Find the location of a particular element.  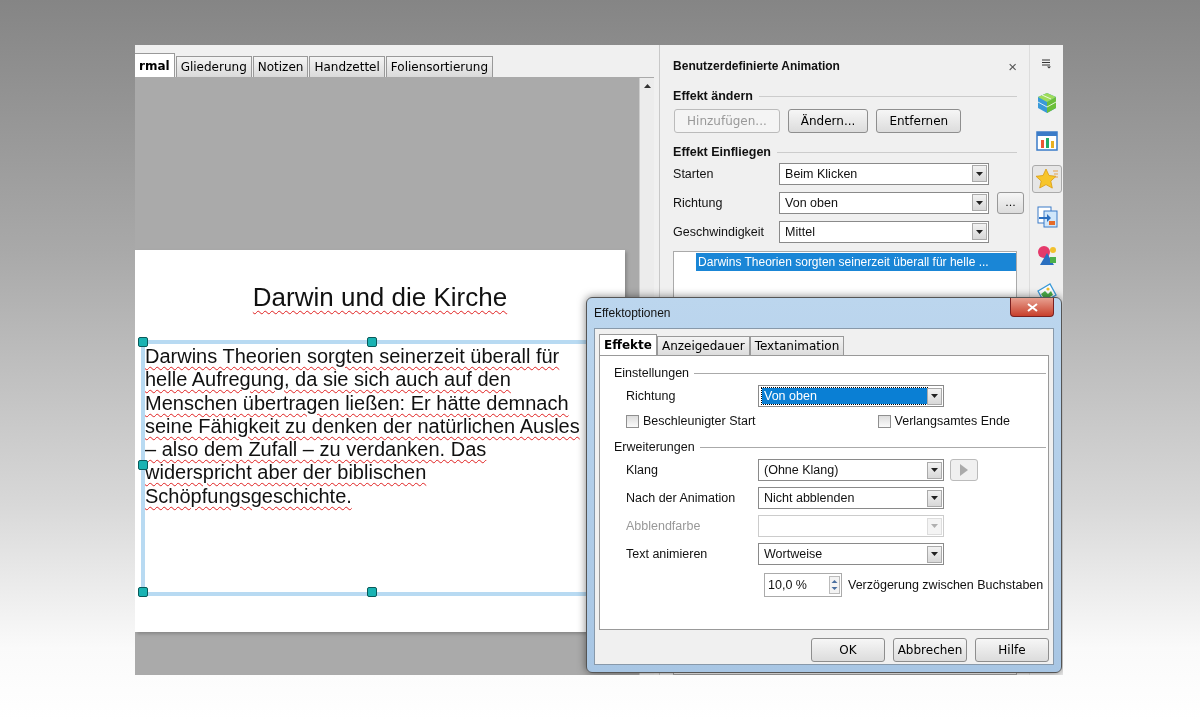

dialog-button: Hilfe is located at coordinates (1012, 650).